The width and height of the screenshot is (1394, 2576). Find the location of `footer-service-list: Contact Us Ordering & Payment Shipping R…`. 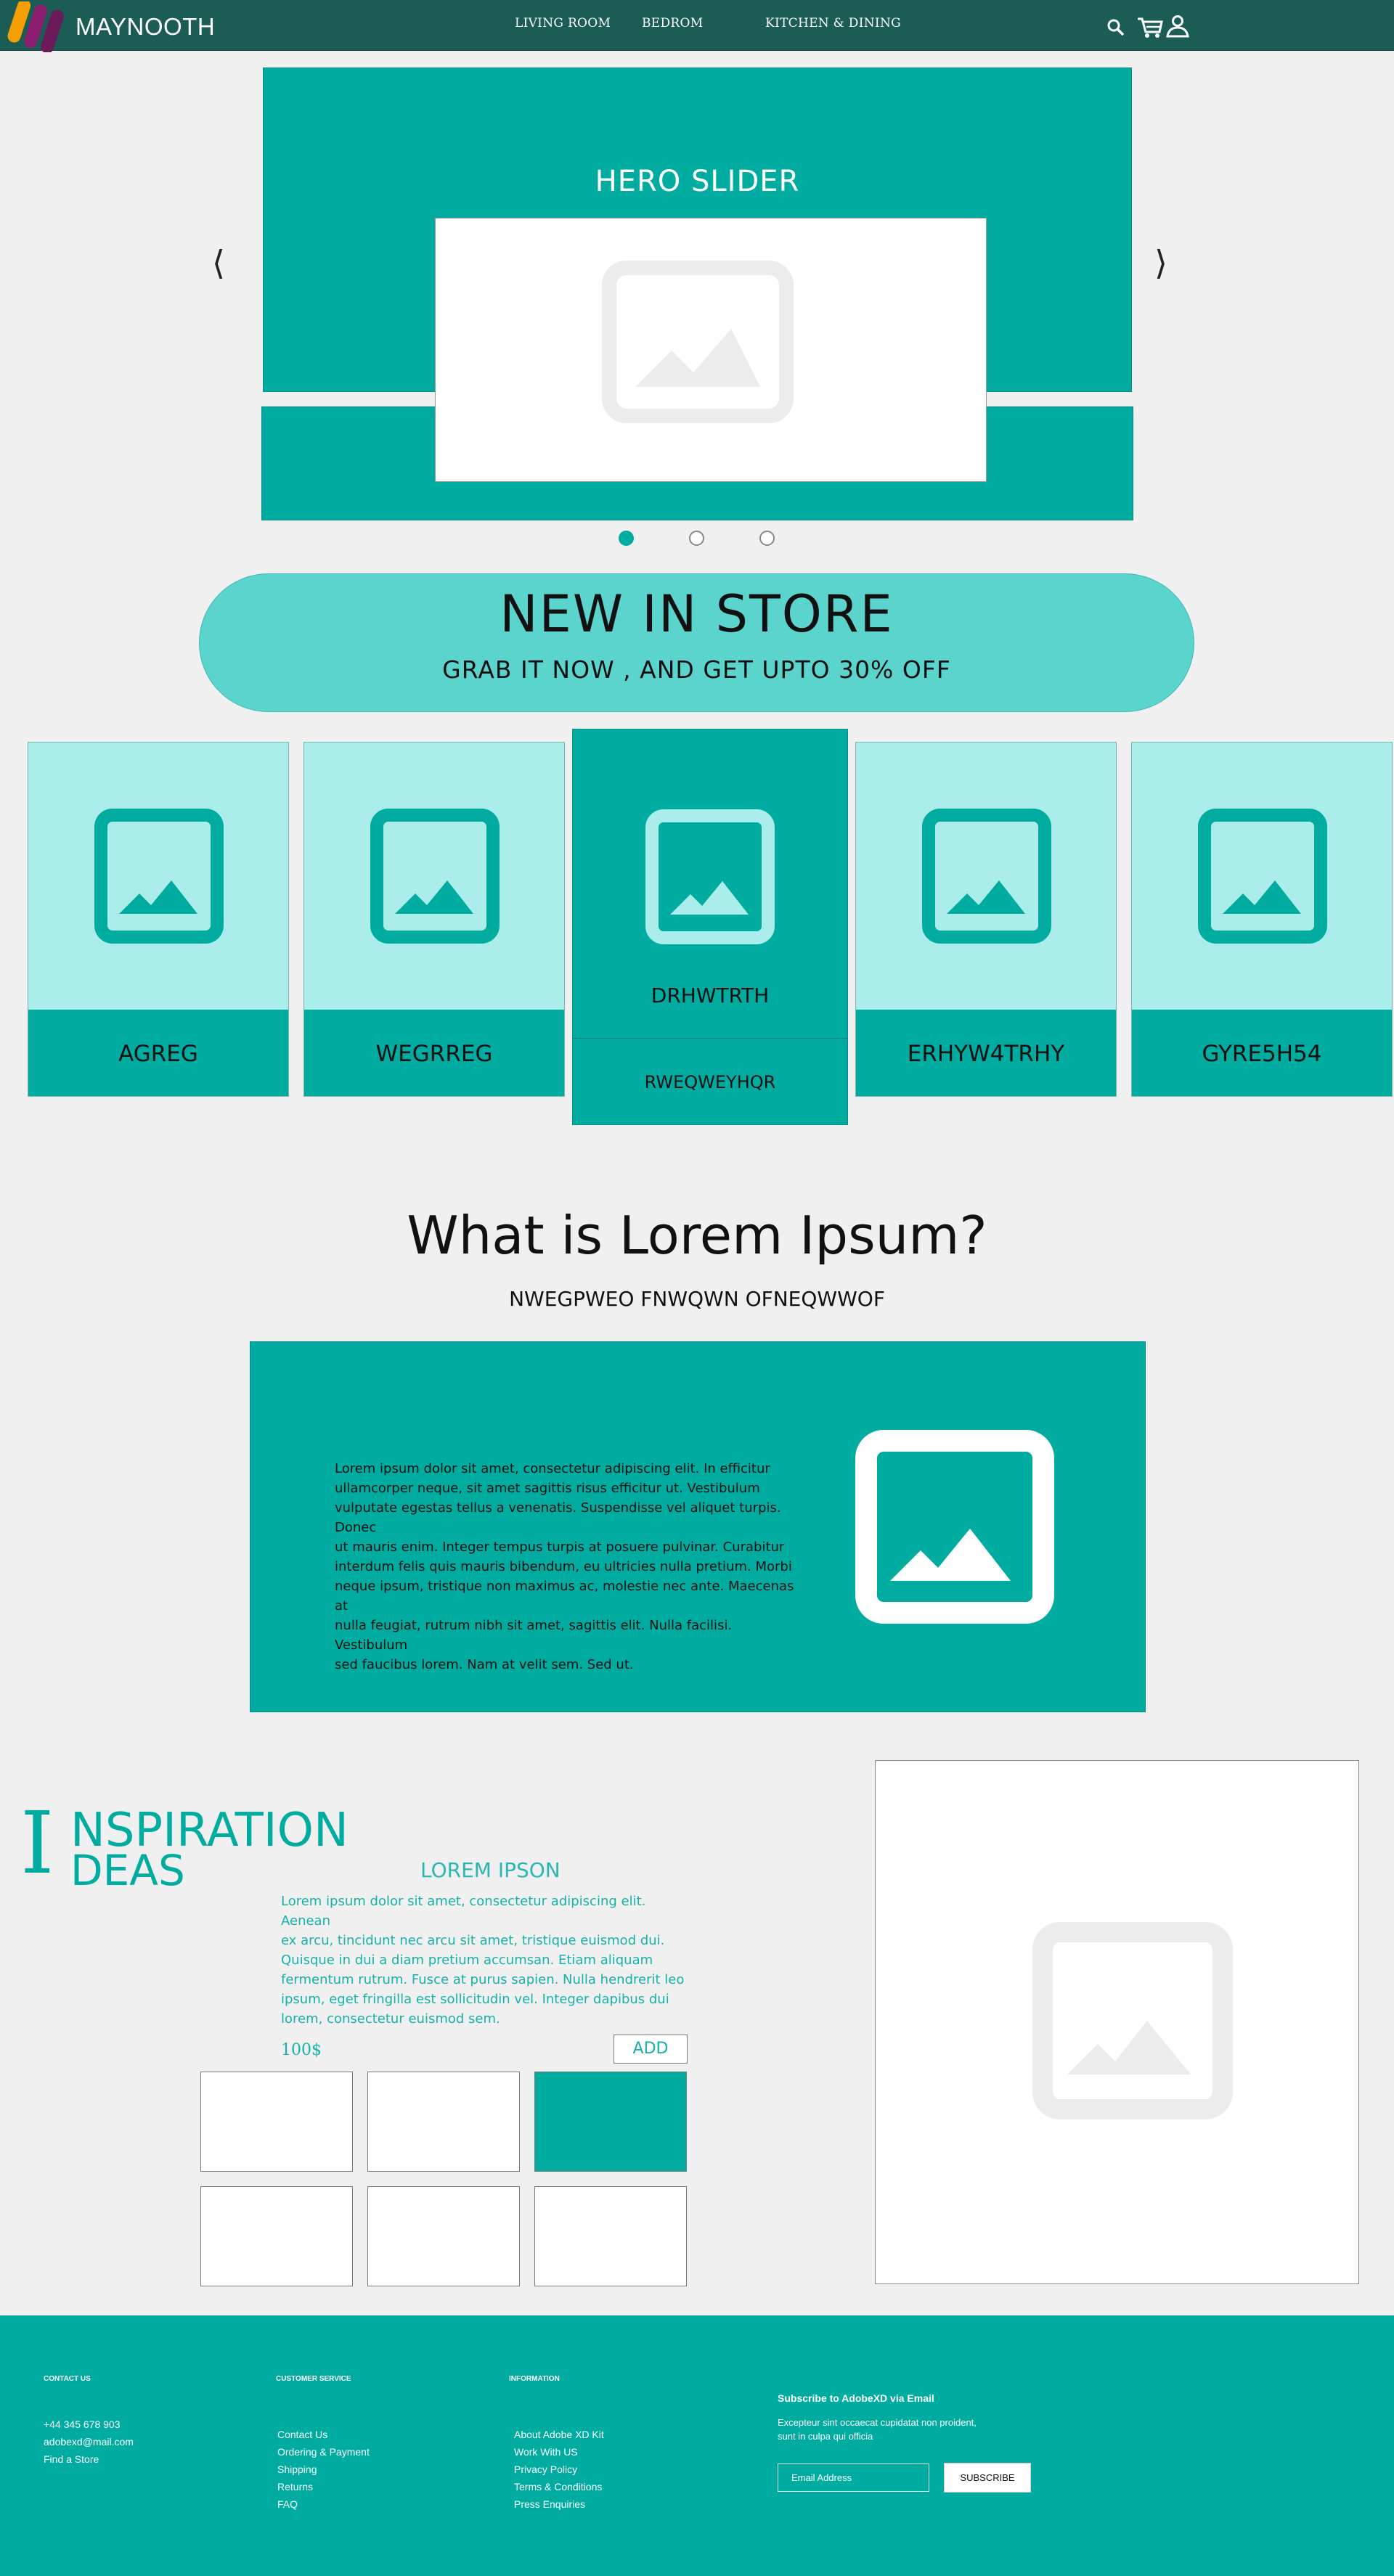

footer-service-list: Contact Us Ordering & Payment Shipping R… is located at coordinates (324, 2469).